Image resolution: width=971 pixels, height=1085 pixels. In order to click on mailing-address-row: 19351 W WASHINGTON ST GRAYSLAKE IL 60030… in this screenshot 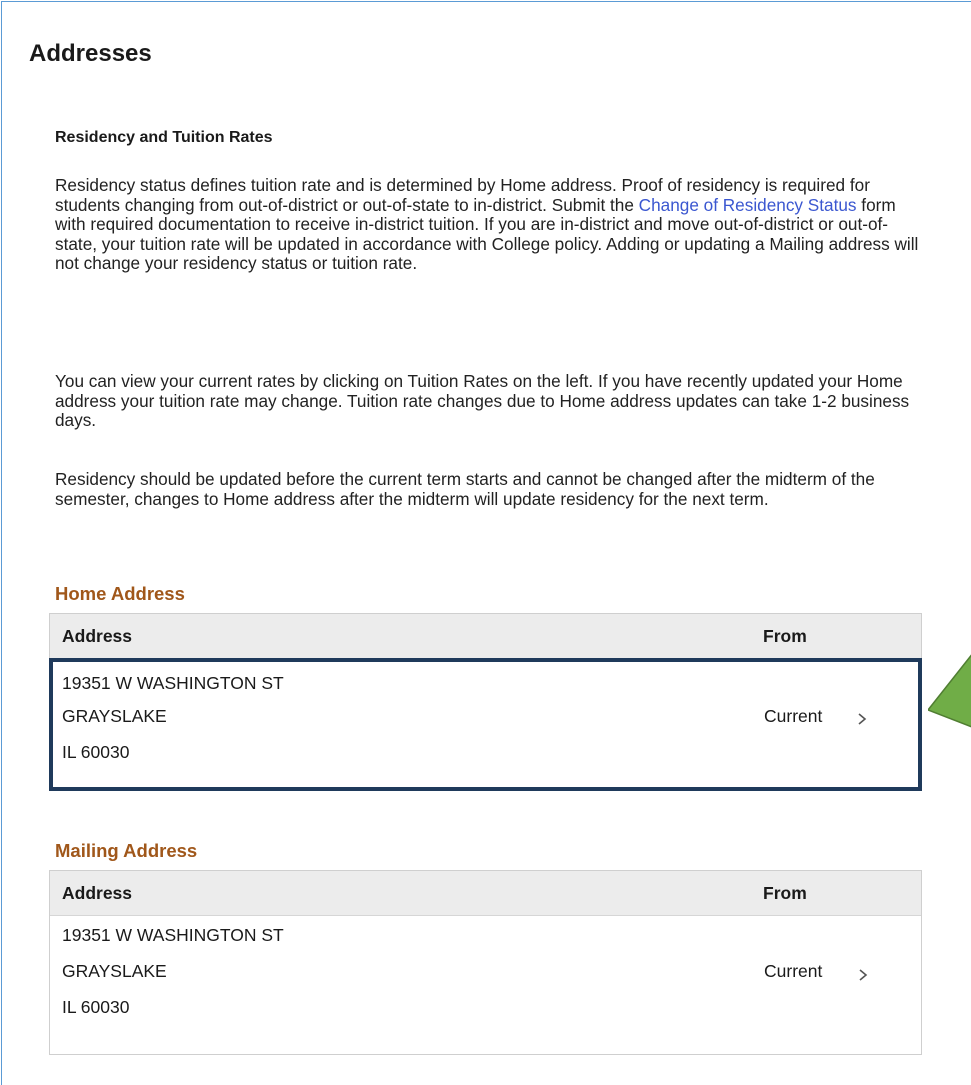, I will do `click(485, 985)`.